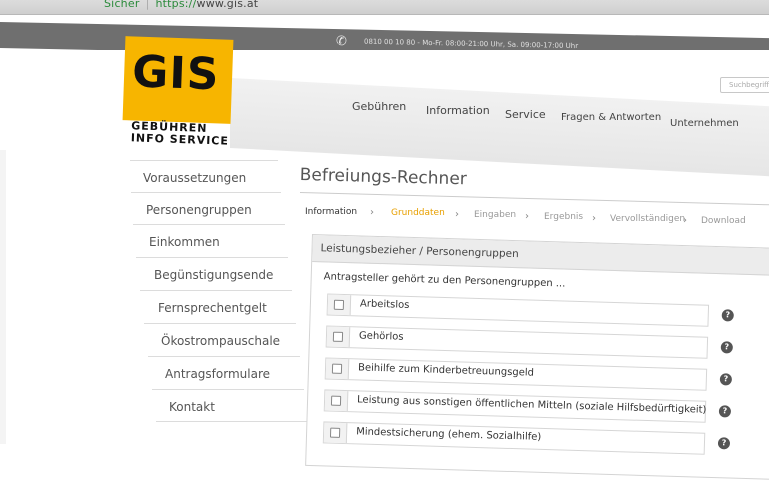 The height and width of the screenshot is (480, 769). Describe the element at coordinates (194, 178) in the screenshot. I see `sidebar-item-voraussetzungen: Voraussetzungen` at that location.